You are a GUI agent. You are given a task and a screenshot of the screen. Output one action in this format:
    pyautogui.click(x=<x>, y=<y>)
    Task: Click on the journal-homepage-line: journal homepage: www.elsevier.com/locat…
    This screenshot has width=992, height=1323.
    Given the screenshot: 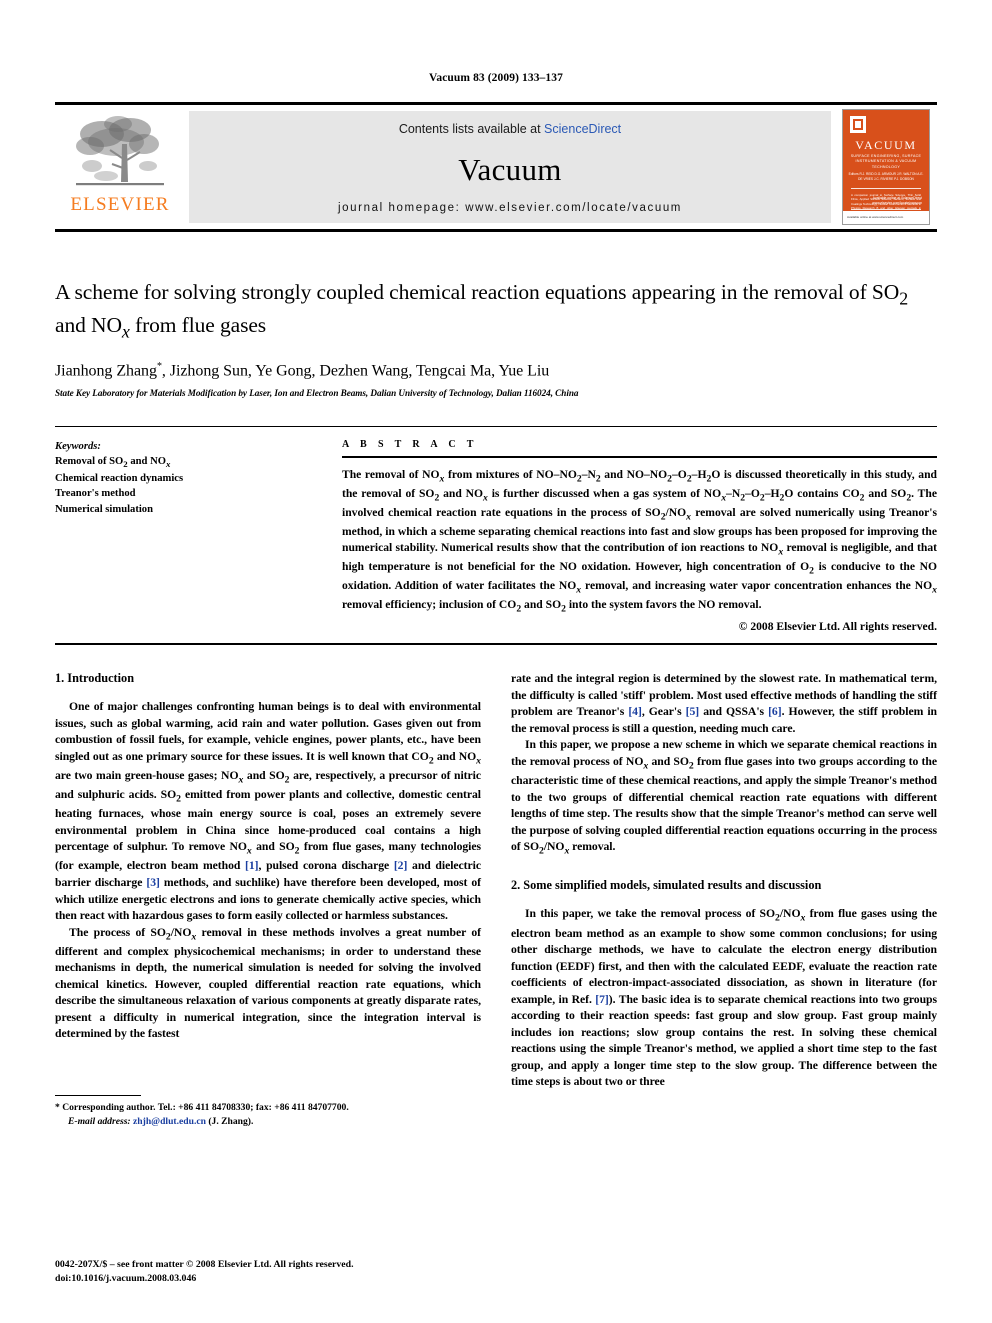 What is the action you would take?
    pyautogui.click(x=510, y=208)
    